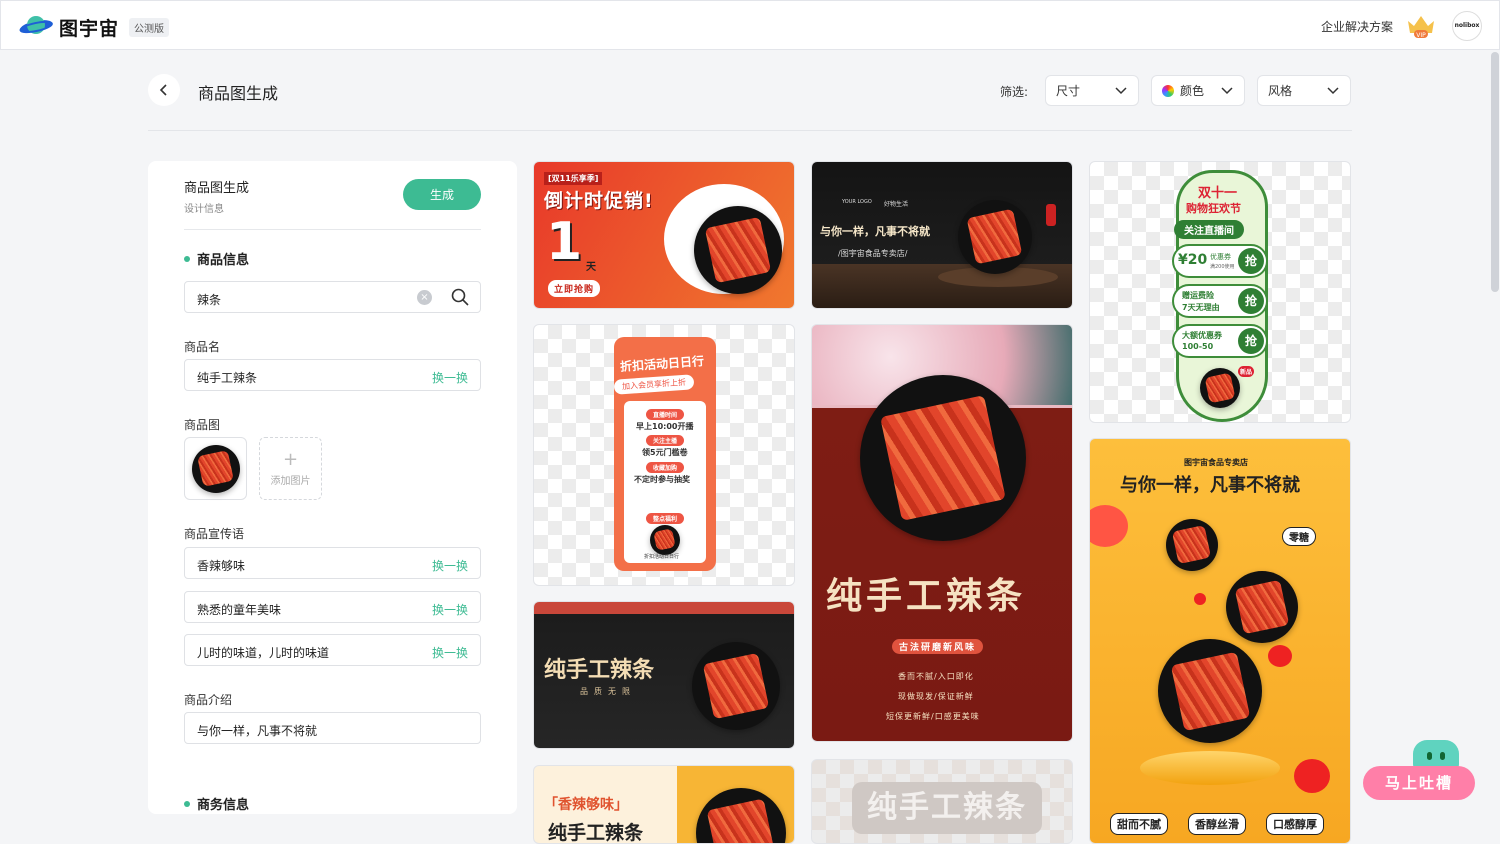 The width and height of the screenshot is (1500, 844). I want to click on new-badge: 新品, so click(1246, 371).